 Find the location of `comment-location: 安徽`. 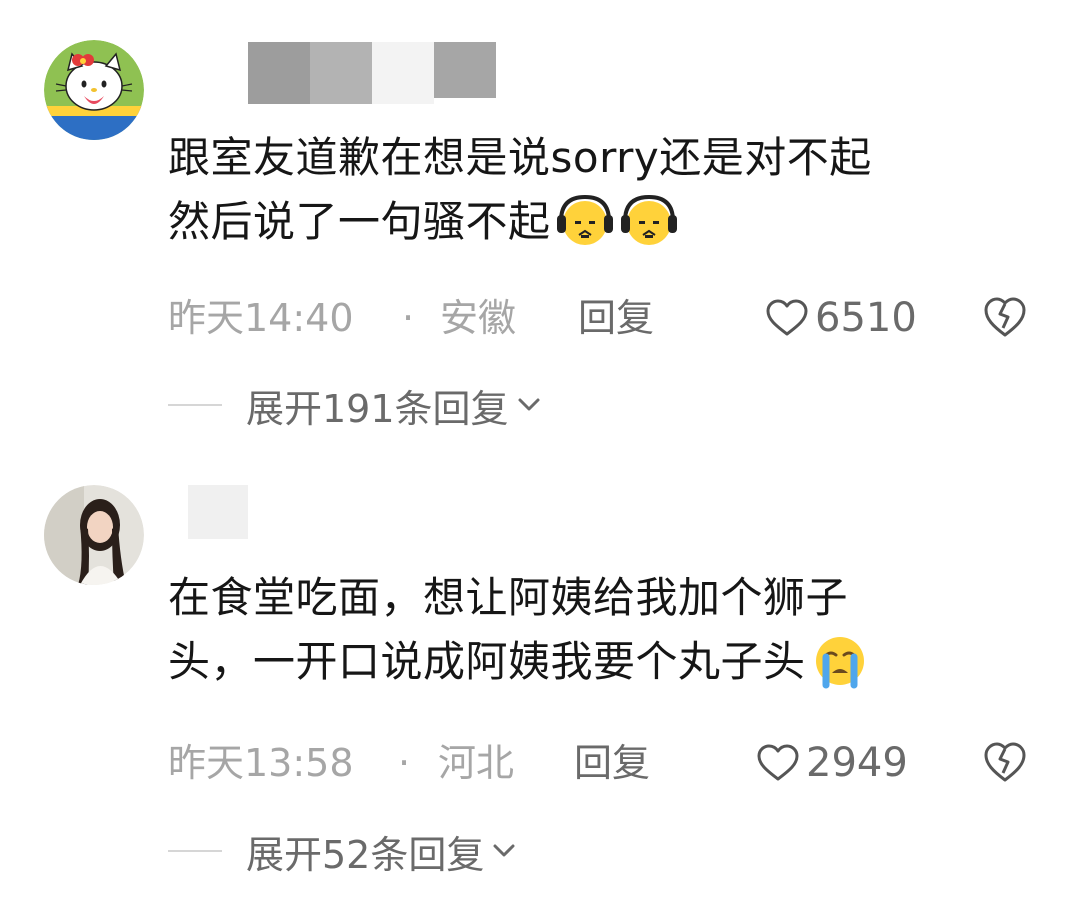

comment-location: 安徽 is located at coordinates (478, 318).